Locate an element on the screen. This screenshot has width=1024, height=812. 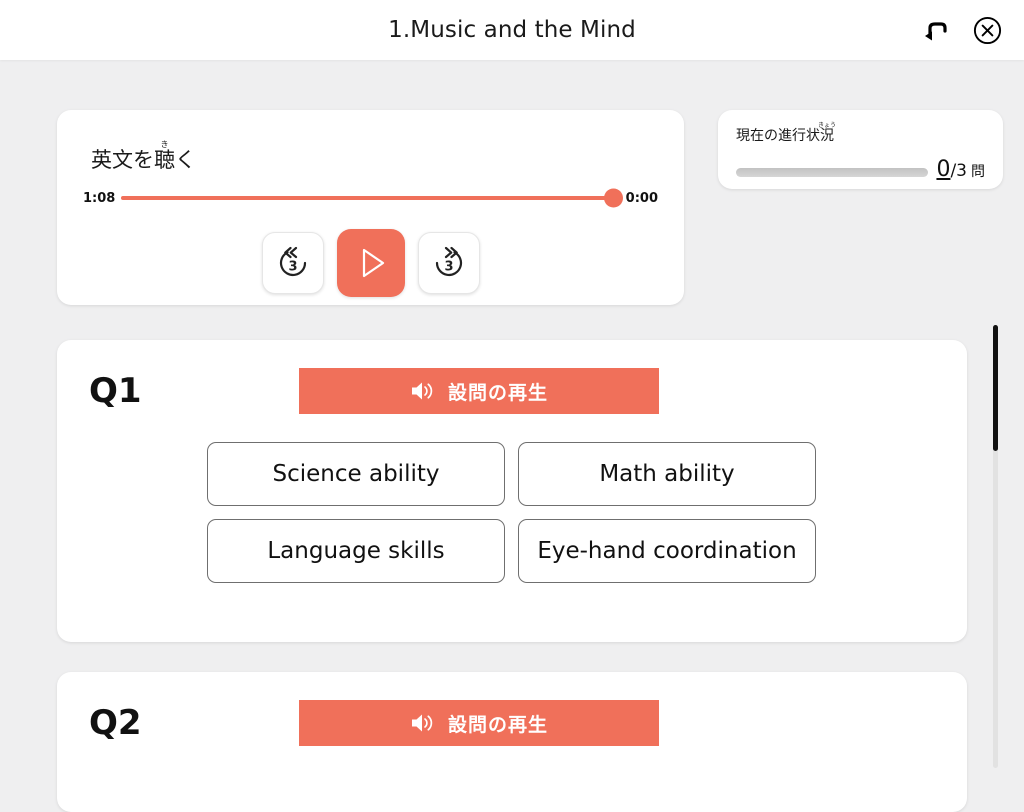
forward-3-seconds-icon: 3 is located at coordinates (448, 262).